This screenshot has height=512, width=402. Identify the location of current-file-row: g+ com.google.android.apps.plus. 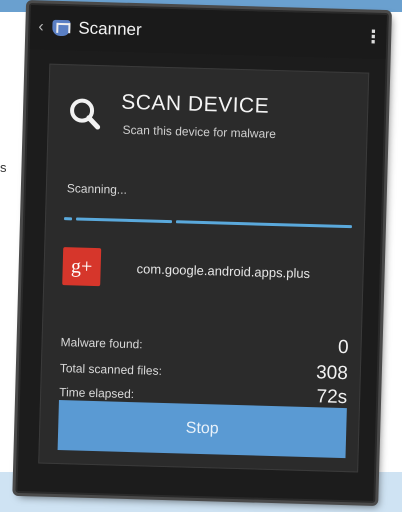
(207, 272).